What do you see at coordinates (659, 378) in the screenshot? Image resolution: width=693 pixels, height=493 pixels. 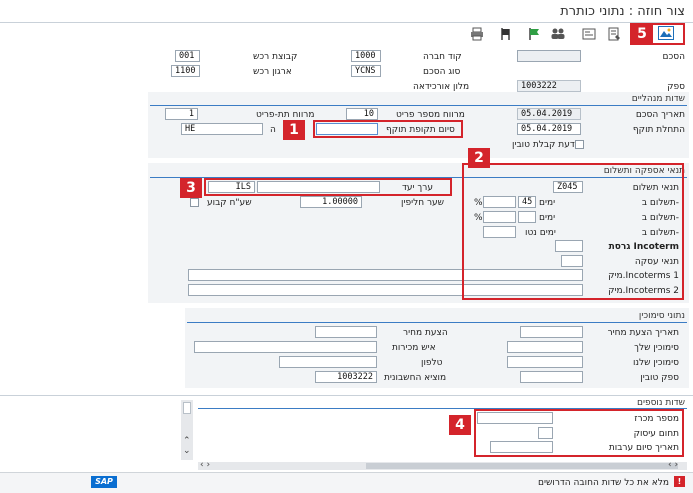 I see `supplying-vendor-label: ספק טובין` at bounding box center [659, 378].